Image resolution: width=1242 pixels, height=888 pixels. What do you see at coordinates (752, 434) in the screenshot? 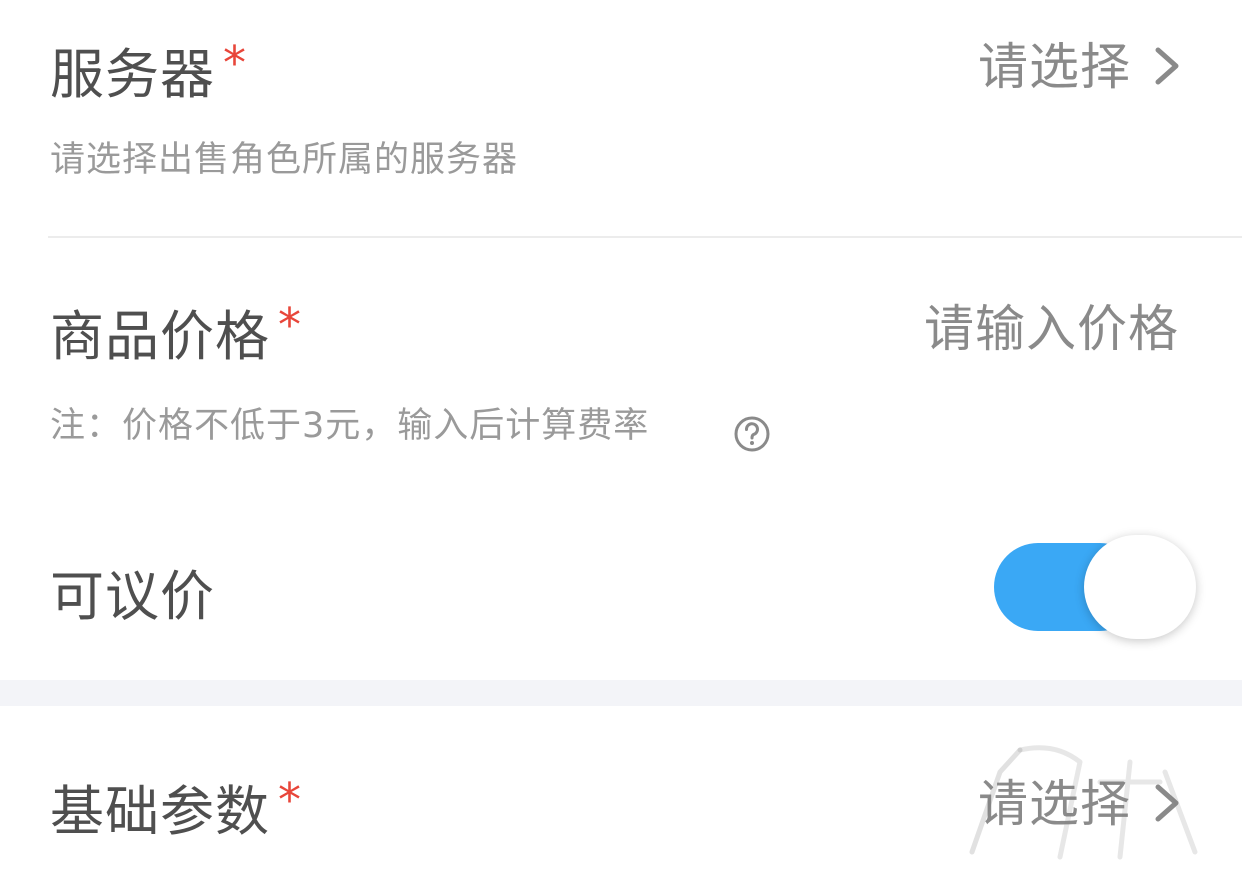
I see `question-circle-icon` at bounding box center [752, 434].